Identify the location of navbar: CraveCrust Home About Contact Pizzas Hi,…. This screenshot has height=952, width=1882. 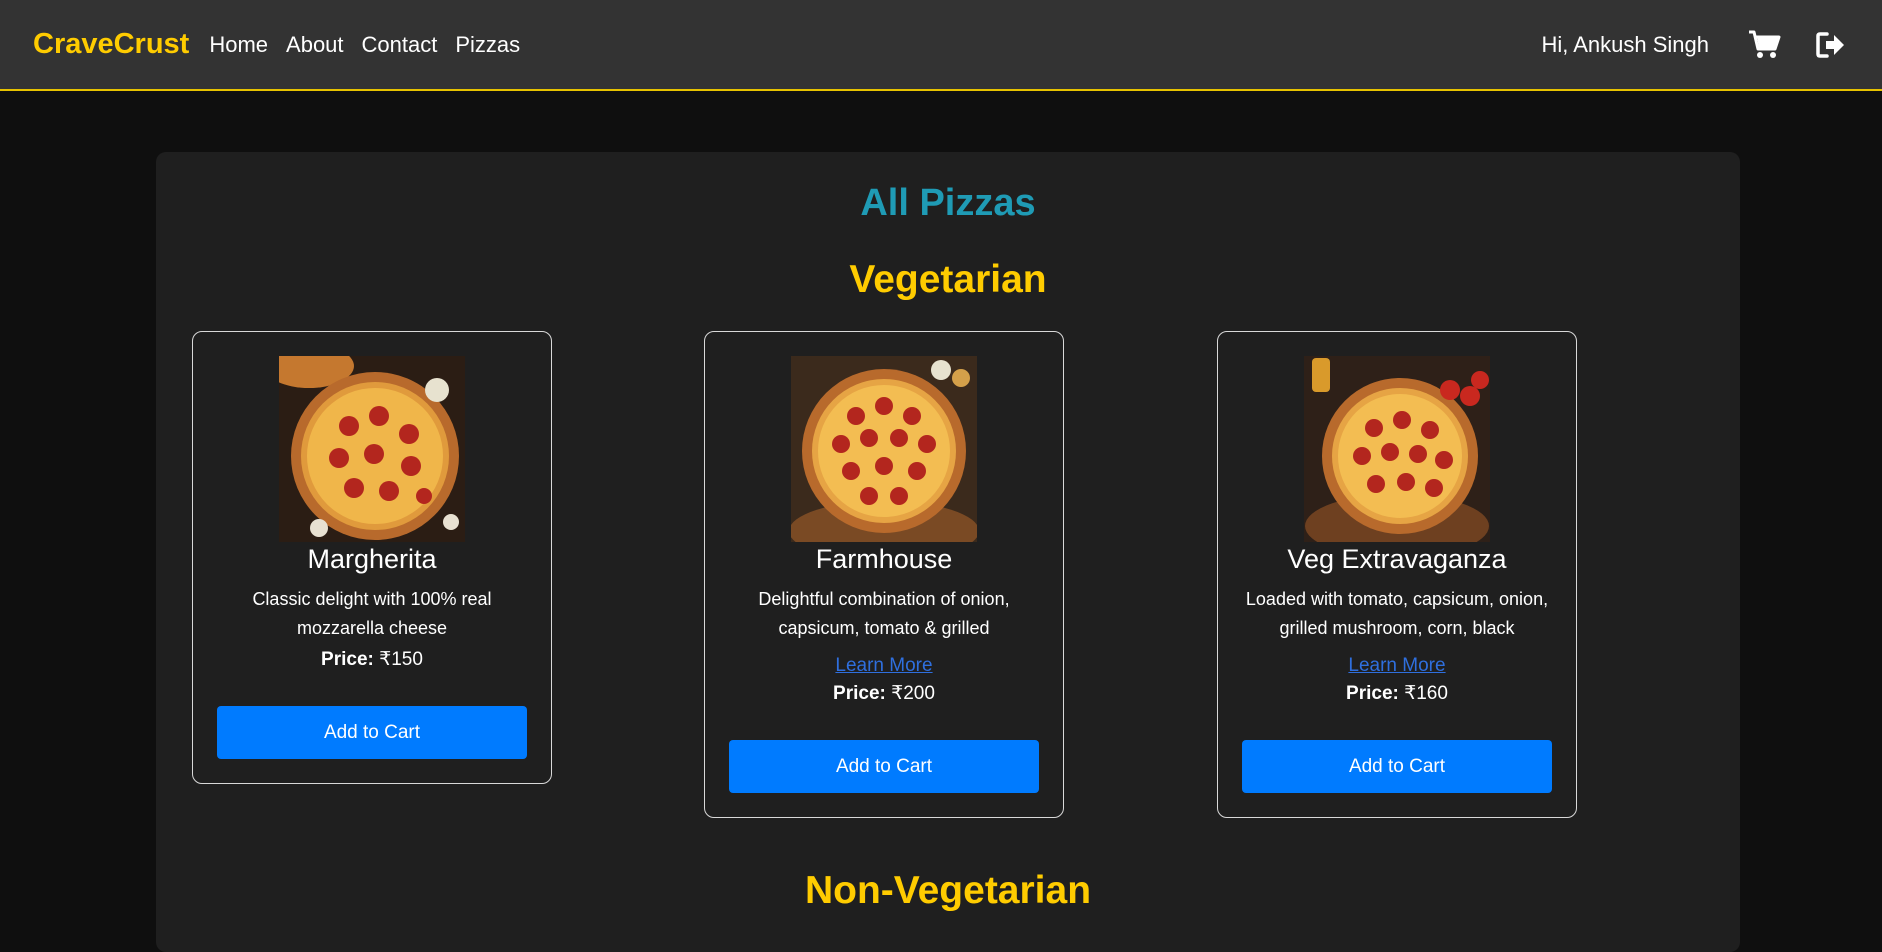
(941, 45).